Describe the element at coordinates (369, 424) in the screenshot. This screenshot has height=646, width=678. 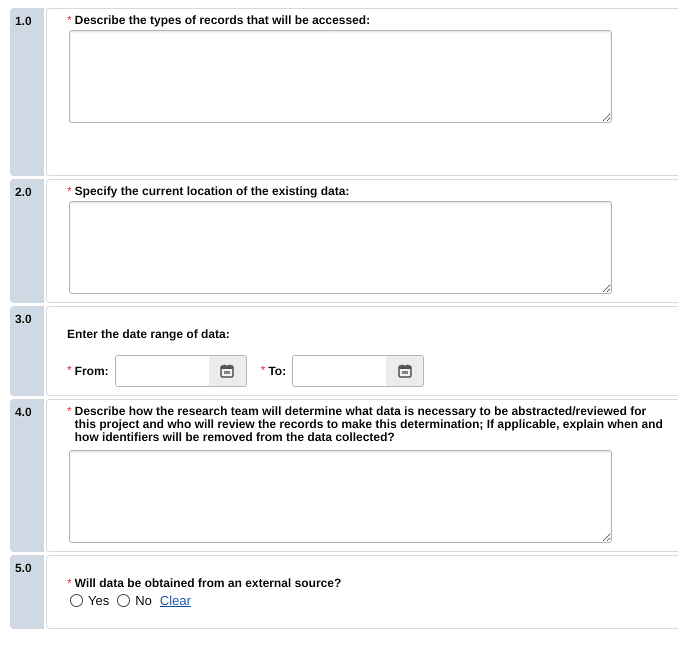
I see `question-label: Describe how the research team will determine what data is necessary to be abstracted/reviewed for this project and who will review the records to make this determination; If applicable, explain when and how identifiers will be removed from the data collected?` at that location.